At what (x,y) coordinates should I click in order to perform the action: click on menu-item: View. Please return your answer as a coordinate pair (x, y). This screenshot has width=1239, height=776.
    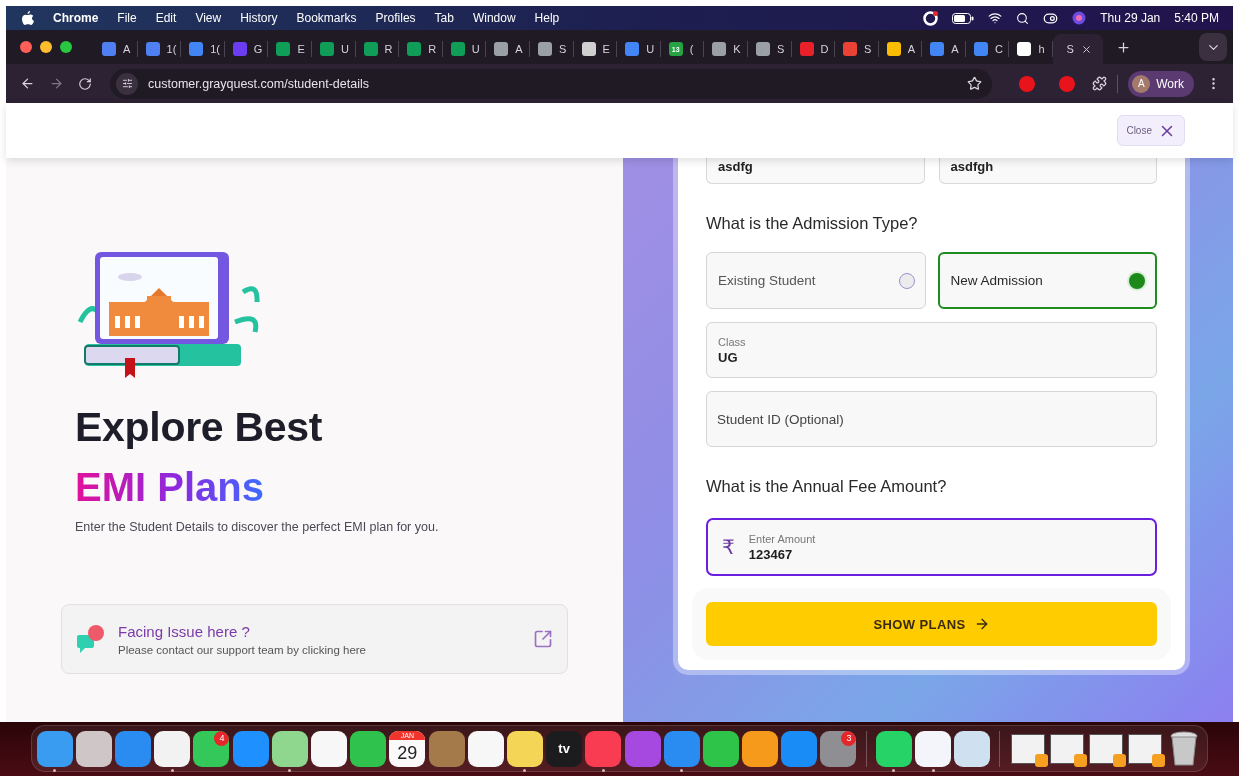
    Looking at the image, I should click on (208, 18).